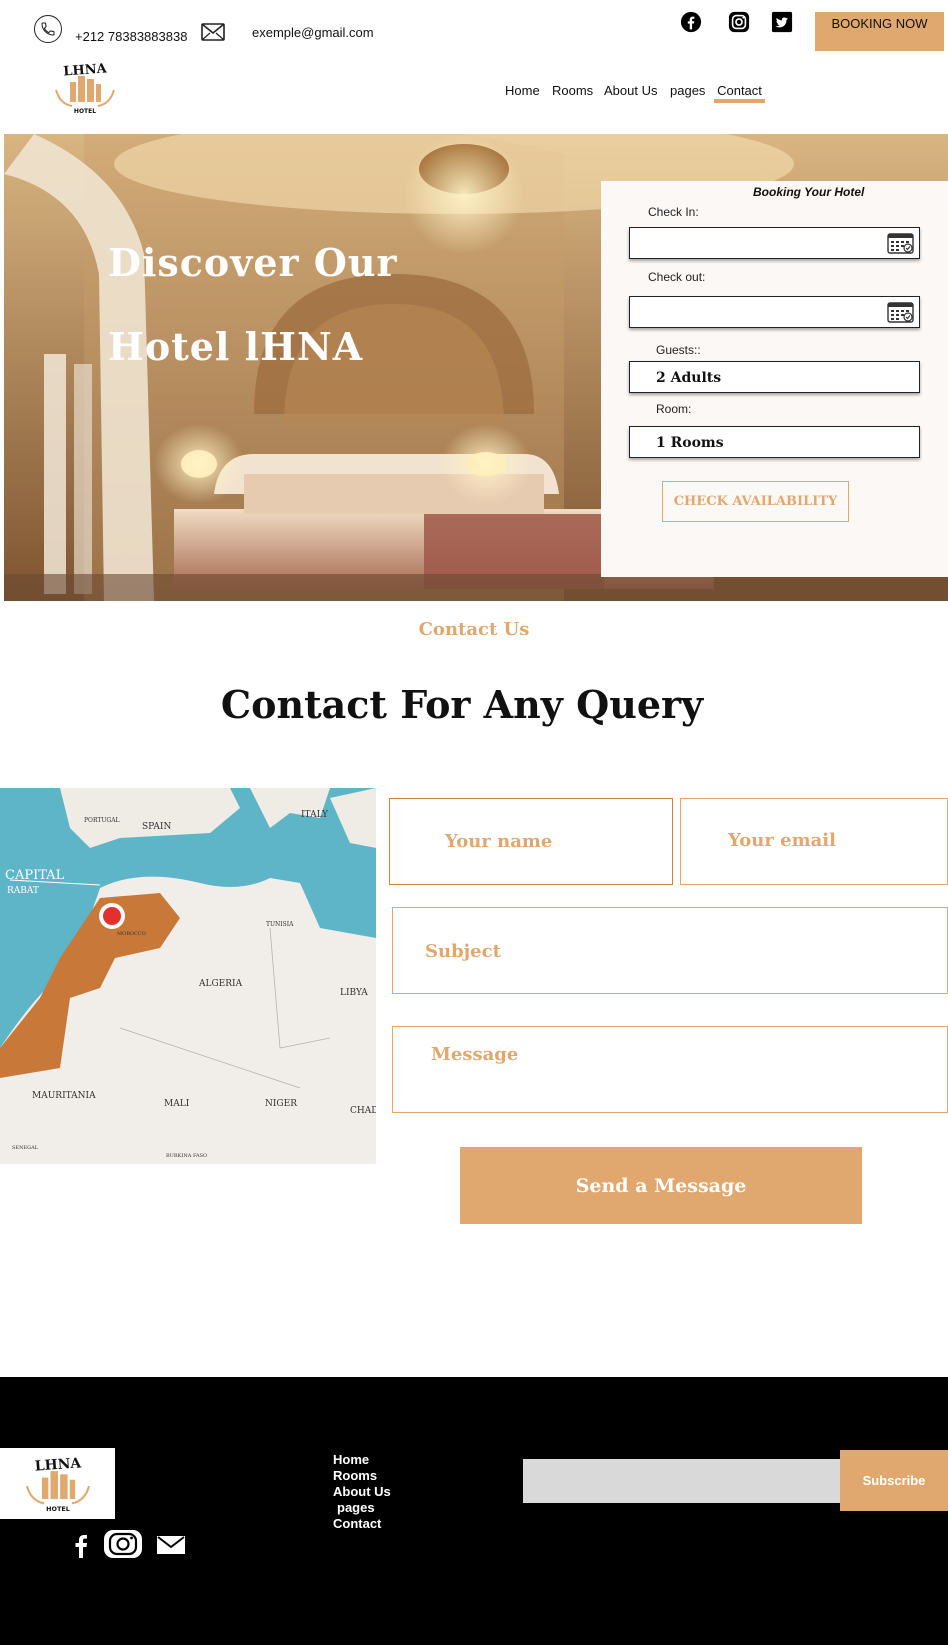 The image size is (948, 1645). Describe the element at coordinates (221, 984) in the screenshot. I see `map-label-algeria: ALGERIA` at that location.